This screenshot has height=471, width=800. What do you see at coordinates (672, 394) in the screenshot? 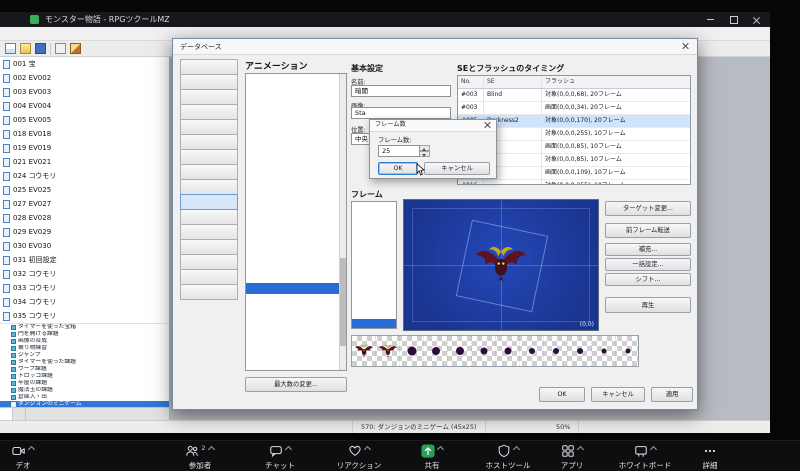
I see `apply-button: 適用` at bounding box center [672, 394].